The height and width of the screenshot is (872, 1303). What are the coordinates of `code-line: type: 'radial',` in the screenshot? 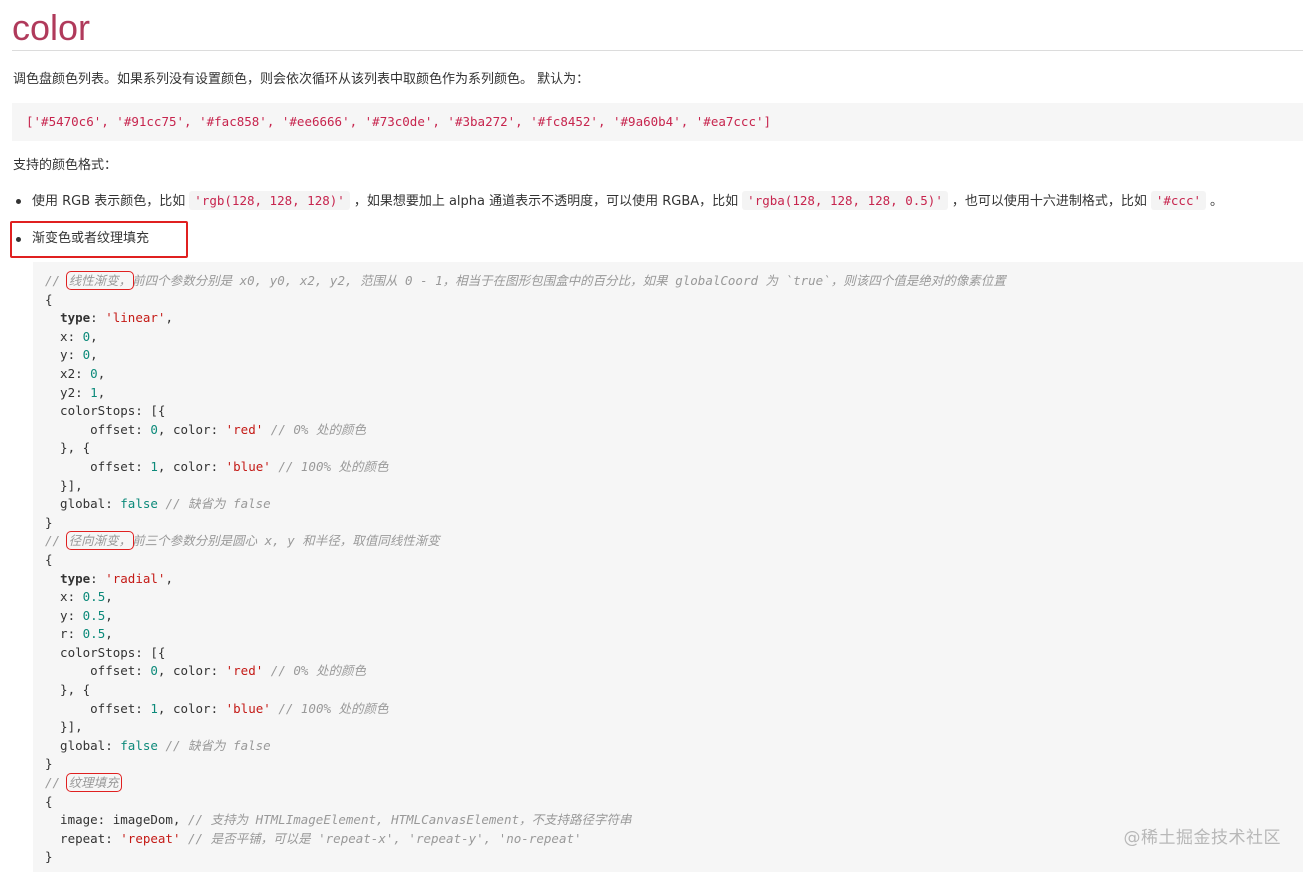 It's located at (116, 578).